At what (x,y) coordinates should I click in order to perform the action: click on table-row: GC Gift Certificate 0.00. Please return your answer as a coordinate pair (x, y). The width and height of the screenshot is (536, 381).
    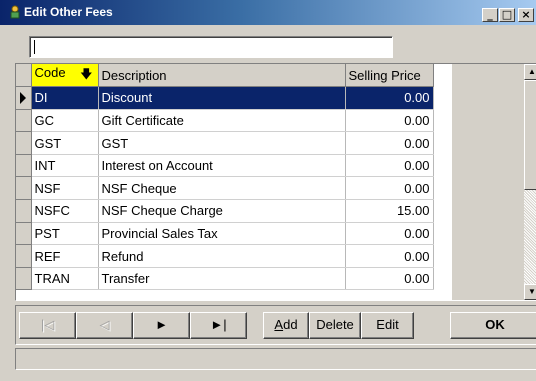
    Looking at the image, I should click on (225, 121).